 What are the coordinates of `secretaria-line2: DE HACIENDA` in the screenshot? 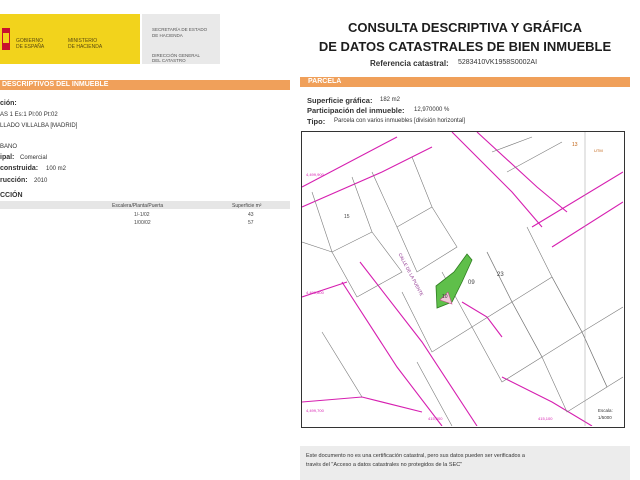 It's located at (167, 35).